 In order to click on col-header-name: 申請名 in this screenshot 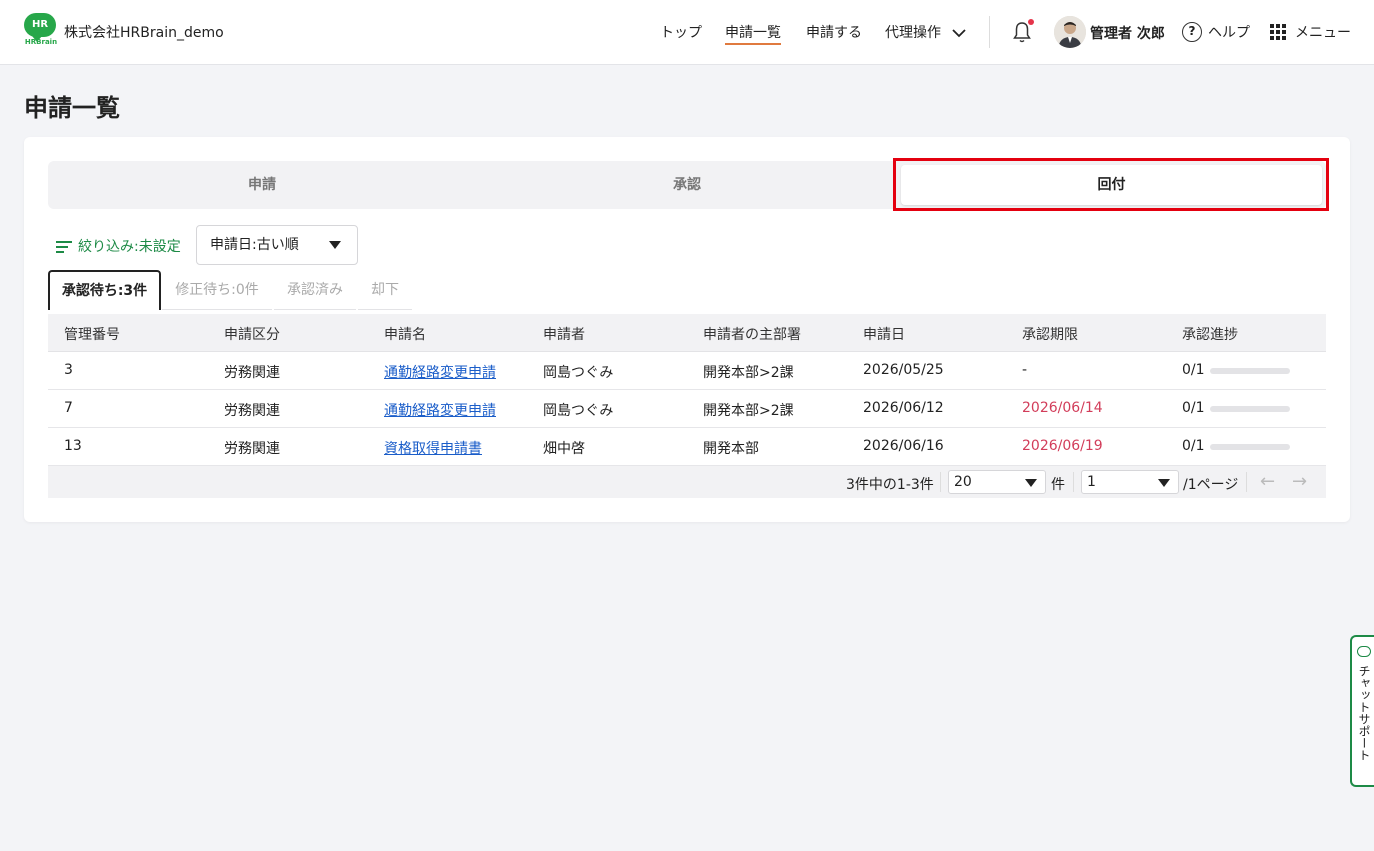, I will do `click(405, 335)`.